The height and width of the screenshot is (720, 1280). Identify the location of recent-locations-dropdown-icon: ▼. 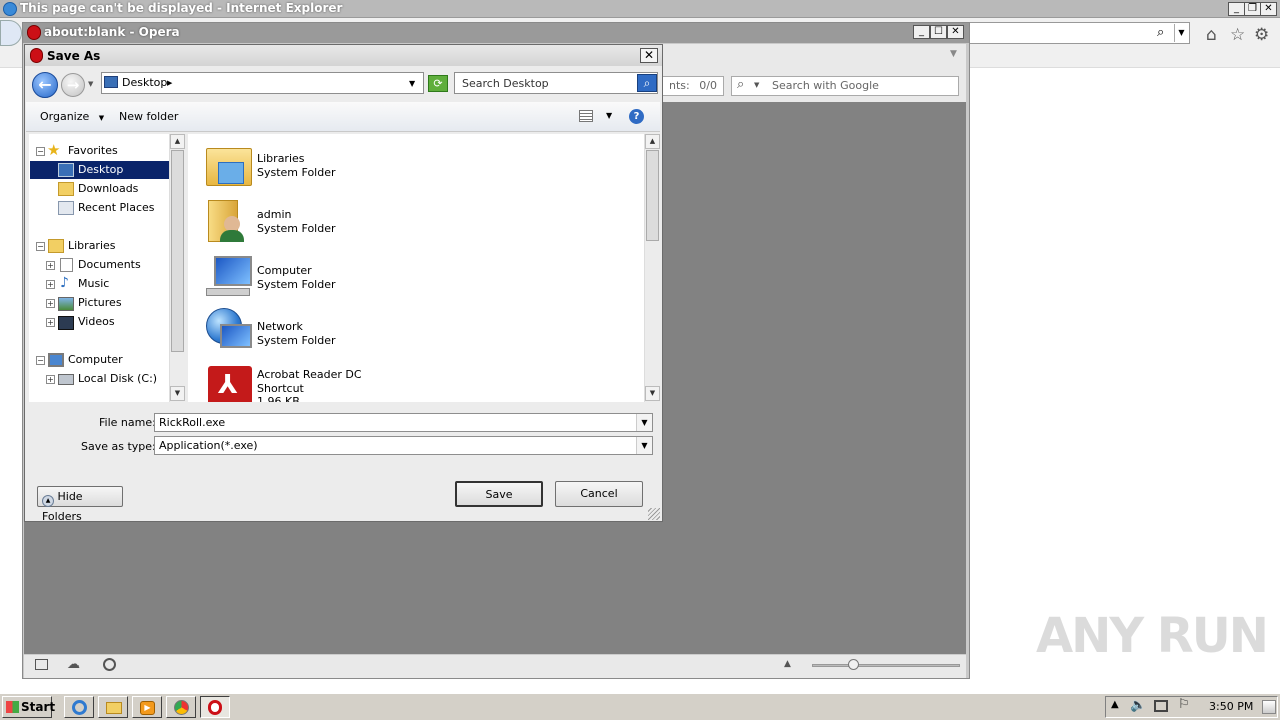
(90, 84).